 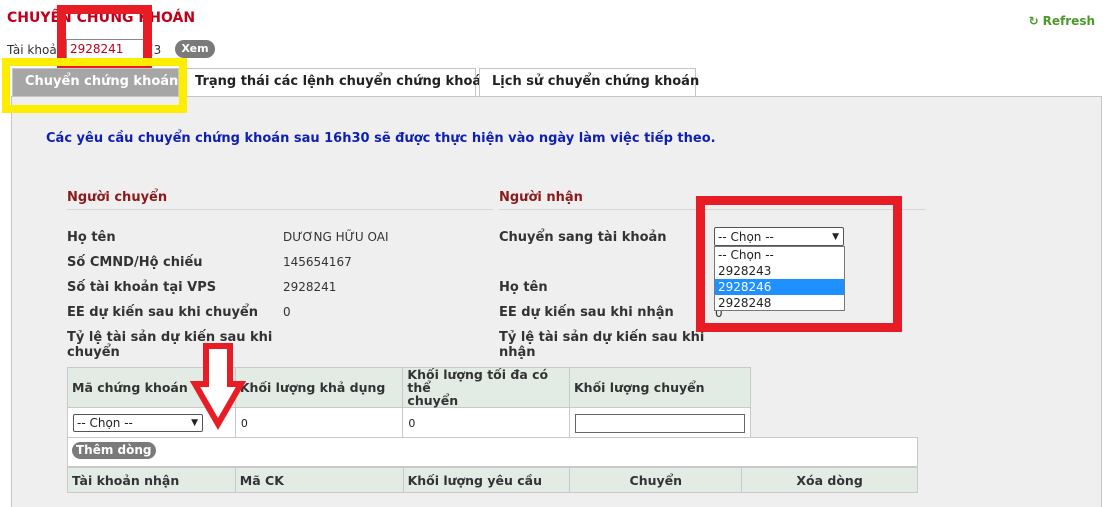 What do you see at coordinates (114, 450) in the screenshot?
I see `add-row-button: Thêm dòng` at bounding box center [114, 450].